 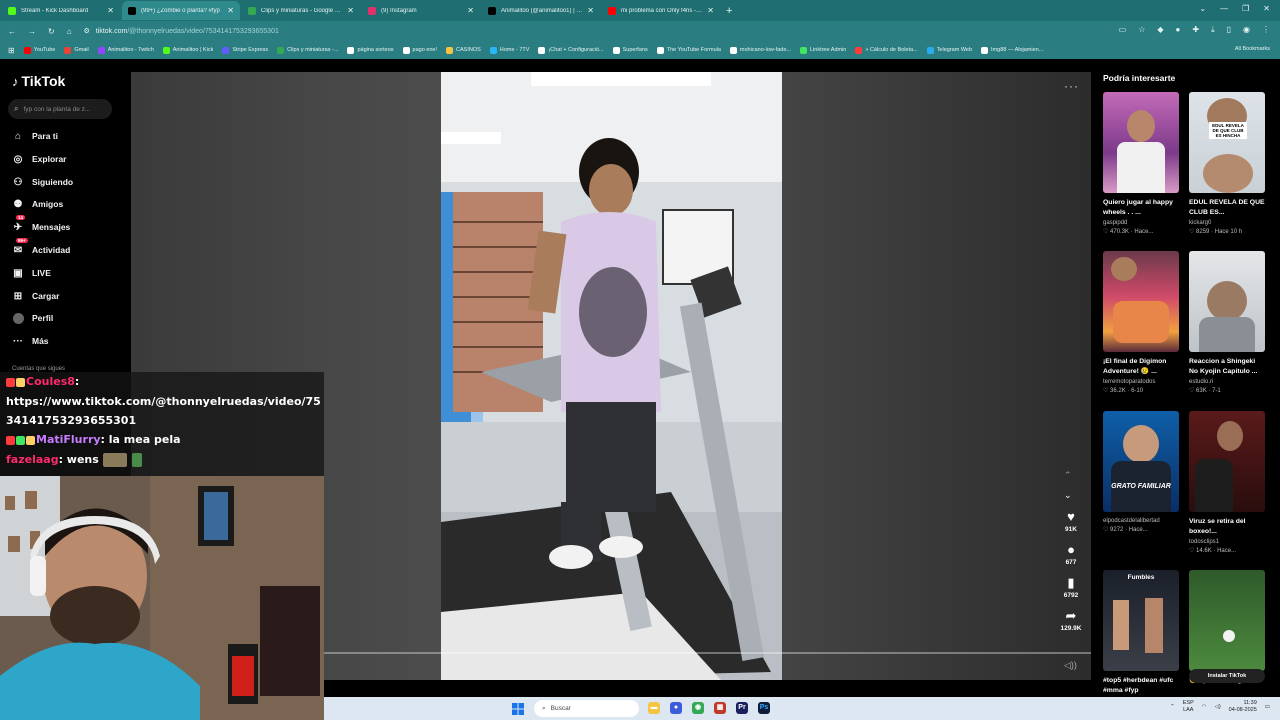 What do you see at coordinates (39, 50) in the screenshot?
I see `bookmark-item: YouTube` at bounding box center [39, 50].